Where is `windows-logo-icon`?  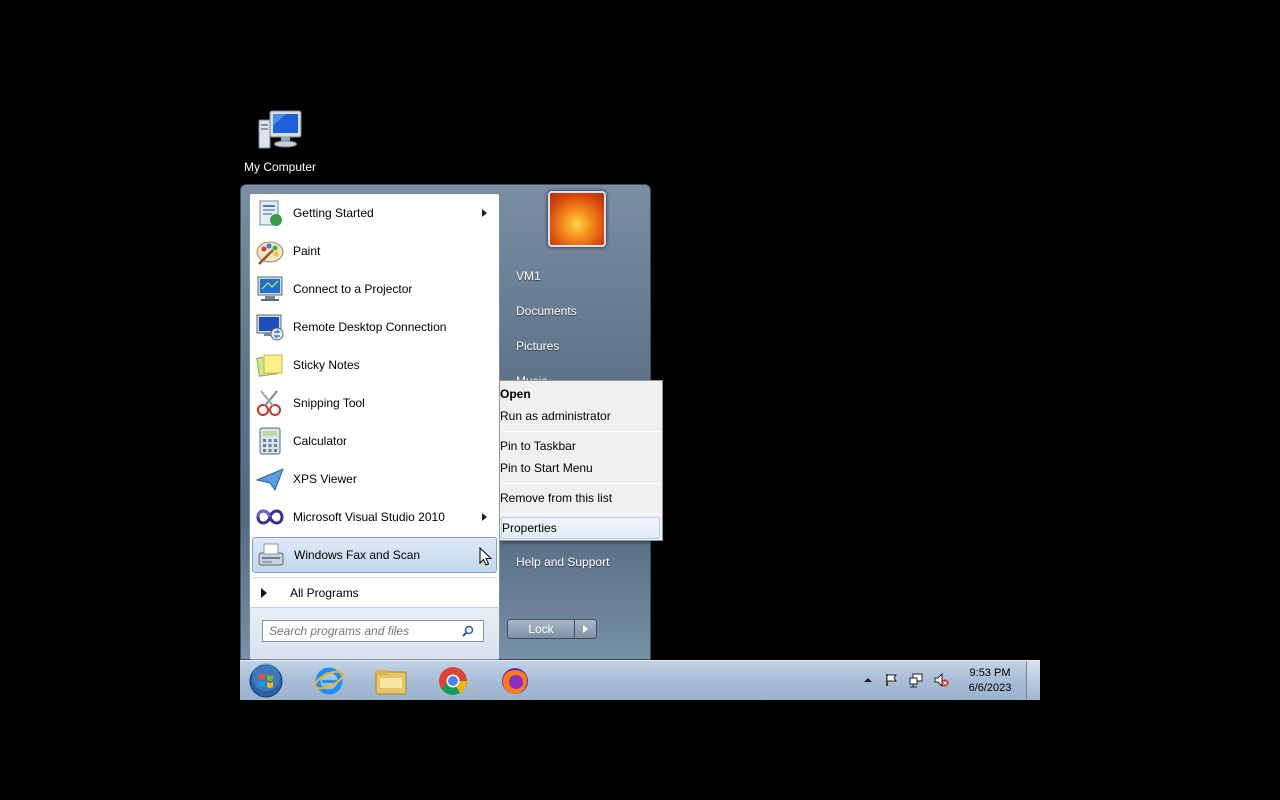 windows-logo-icon is located at coordinates (266, 680).